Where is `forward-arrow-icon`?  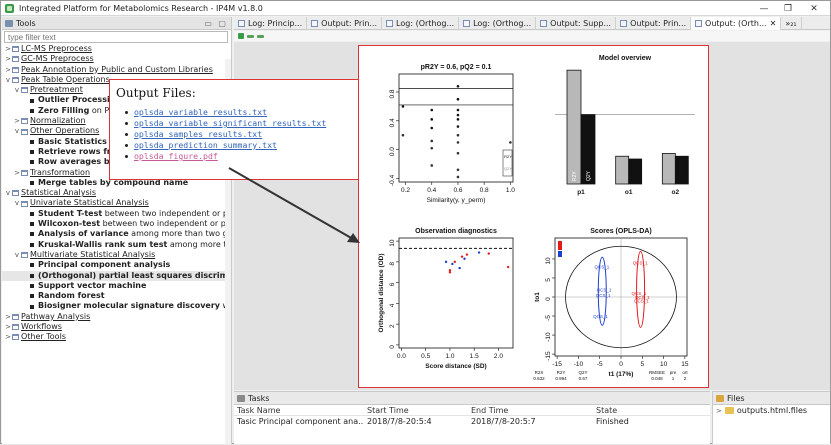 forward-arrow-icon is located at coordinates (260, 36).